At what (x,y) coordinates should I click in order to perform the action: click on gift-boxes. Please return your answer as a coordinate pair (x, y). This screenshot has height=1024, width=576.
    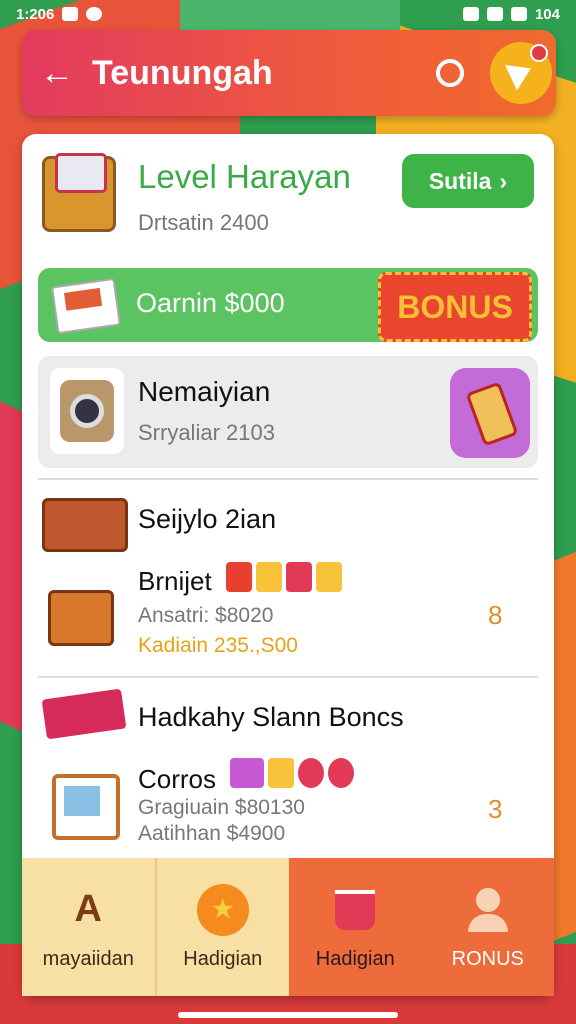
    Looking at the image, I should click on (292, 773).